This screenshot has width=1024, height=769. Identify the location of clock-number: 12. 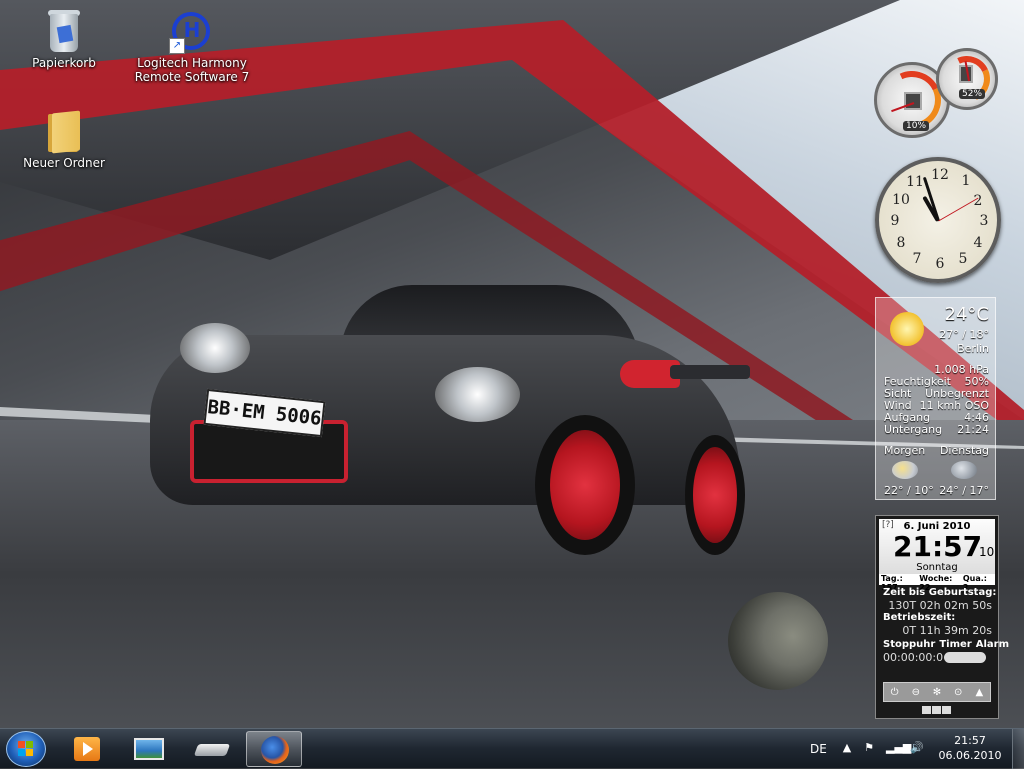
(940, 175).